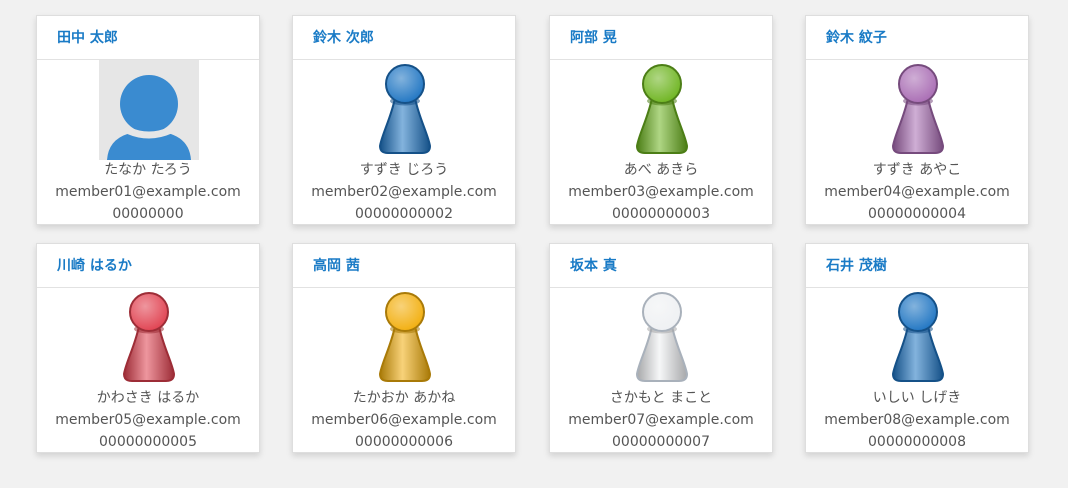 The width and height of the screenshot is (1068, 488). Describe the element at coordinates (148, 266) in the screenshot. I see `member-name: 川崎 はるか` at that location.